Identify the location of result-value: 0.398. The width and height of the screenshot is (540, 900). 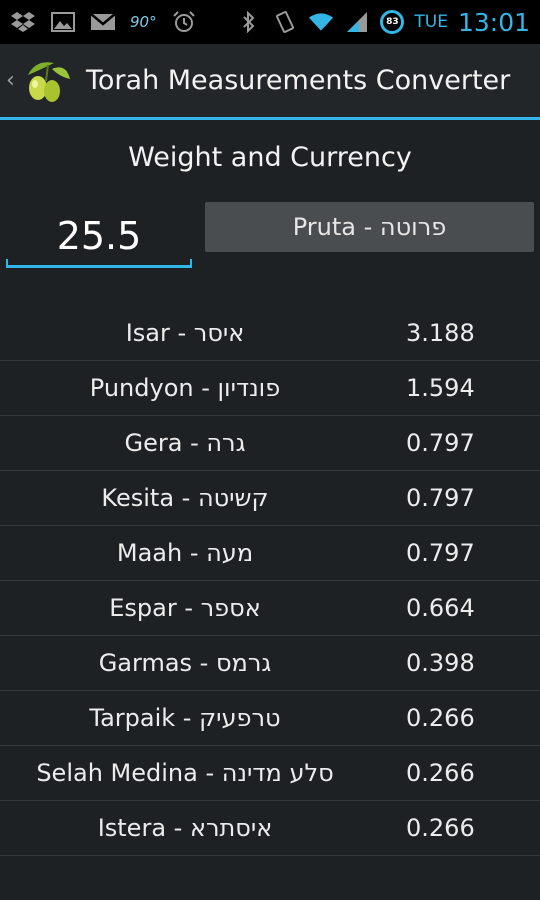
(440, 663).